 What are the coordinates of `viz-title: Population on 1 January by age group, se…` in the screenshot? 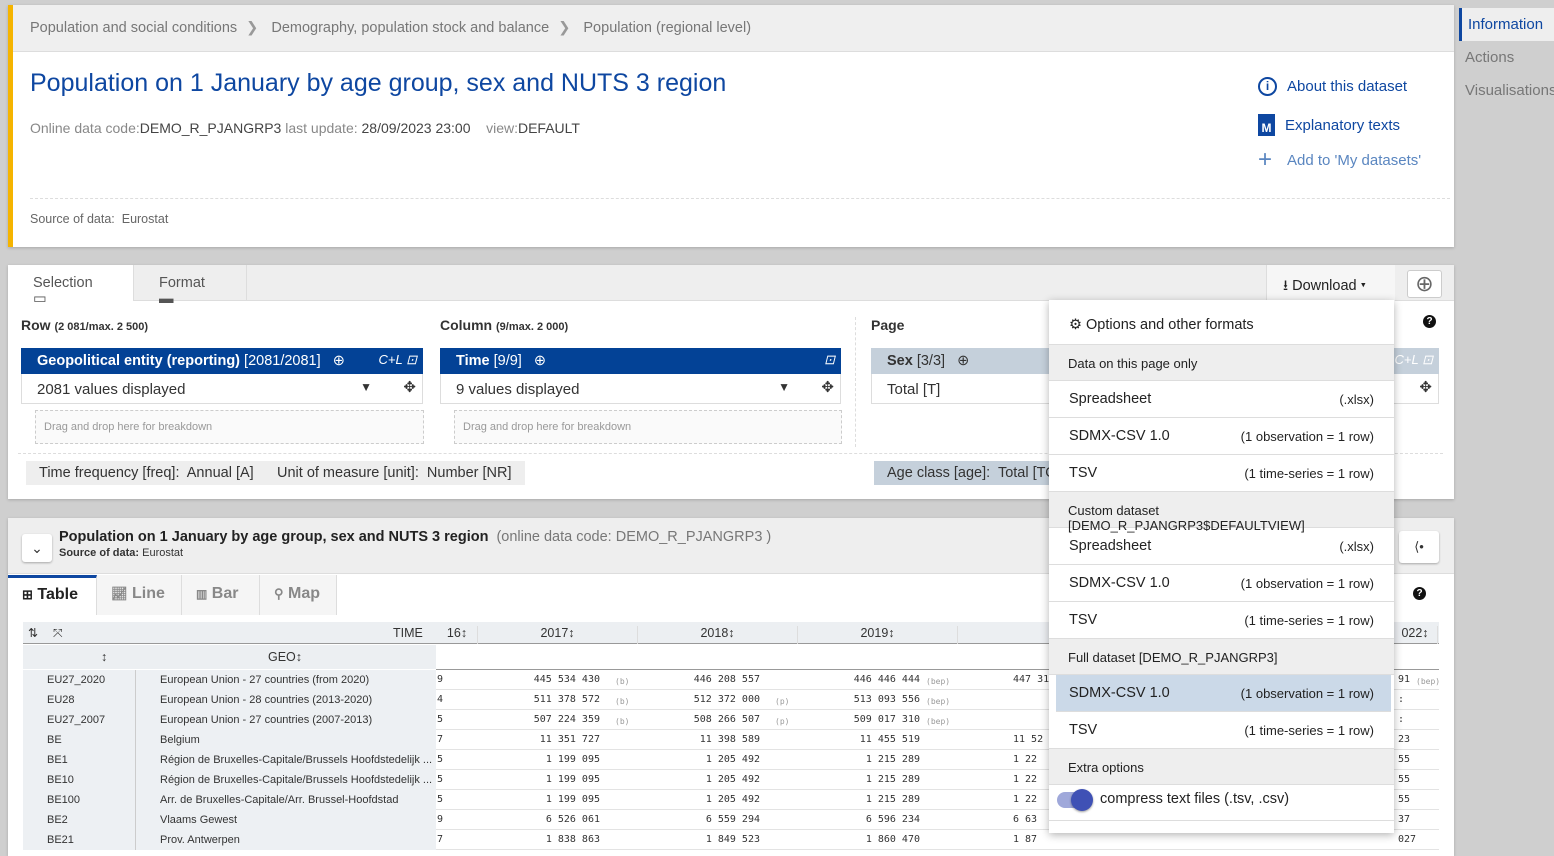 It's located at (415, 537).